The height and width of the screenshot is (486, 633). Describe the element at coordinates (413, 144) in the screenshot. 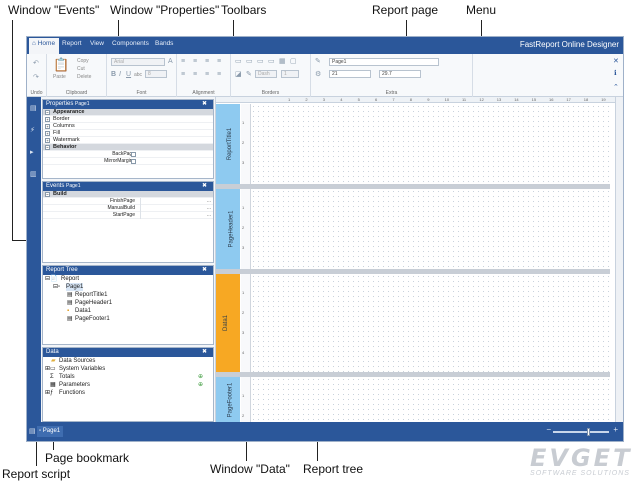

I see `band-reporttitle: ReportTitle1 1 2 3` at that location.